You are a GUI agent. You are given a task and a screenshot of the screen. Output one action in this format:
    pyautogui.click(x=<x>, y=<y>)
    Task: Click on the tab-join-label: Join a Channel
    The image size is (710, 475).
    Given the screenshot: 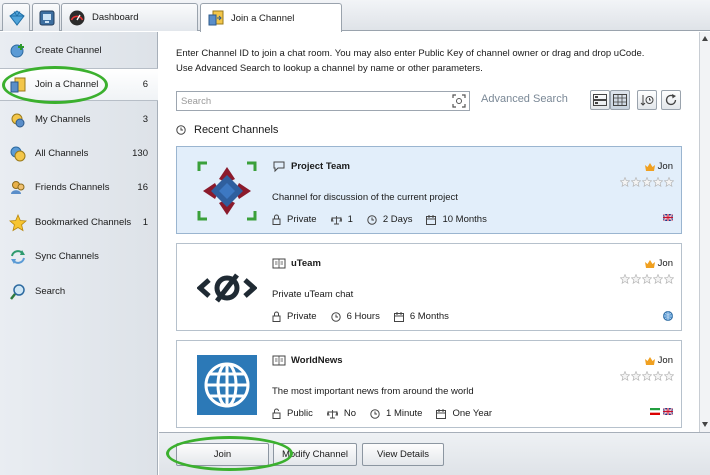 What is the action you would take?
    pyautogui.click(x=263, y=18)
    